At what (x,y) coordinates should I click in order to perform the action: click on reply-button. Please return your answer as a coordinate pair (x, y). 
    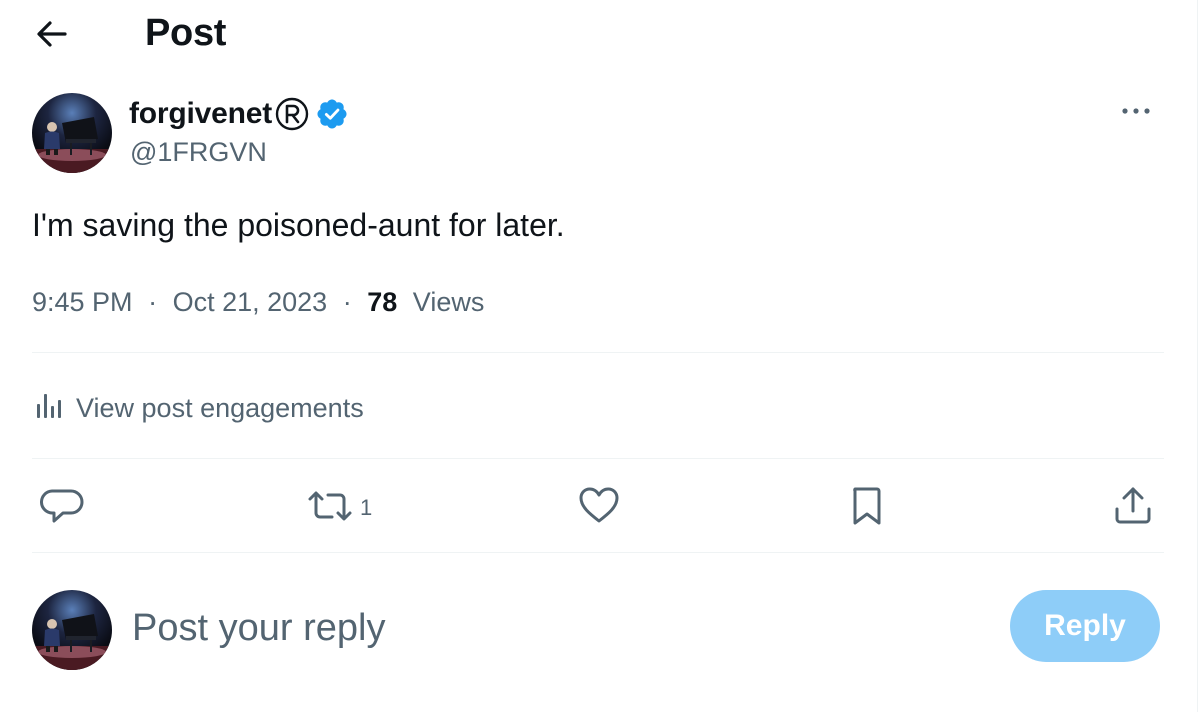
    Looking at the image, I should click on (66, 508).